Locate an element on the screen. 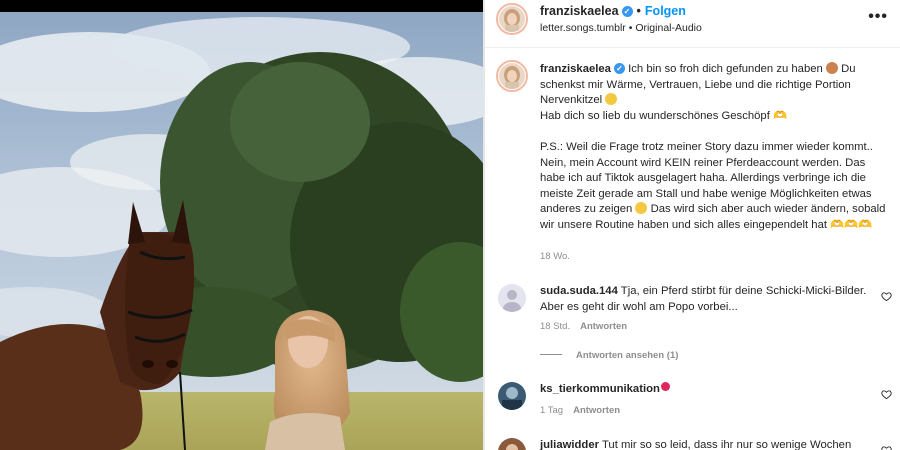  view-replies-label: Antworten ansehen (1) is located at coordinates (627, 355).